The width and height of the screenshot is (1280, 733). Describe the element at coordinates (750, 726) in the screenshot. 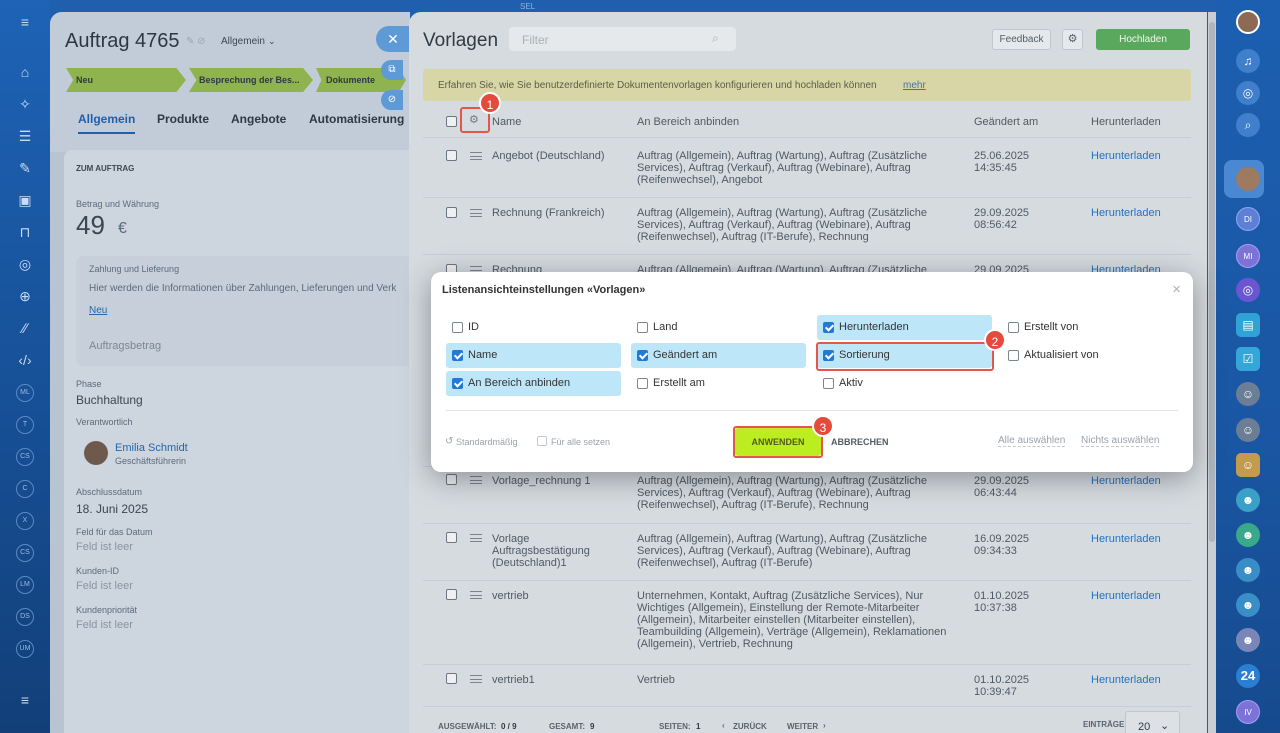

I see `back-button: ZURÜCK` at that location.